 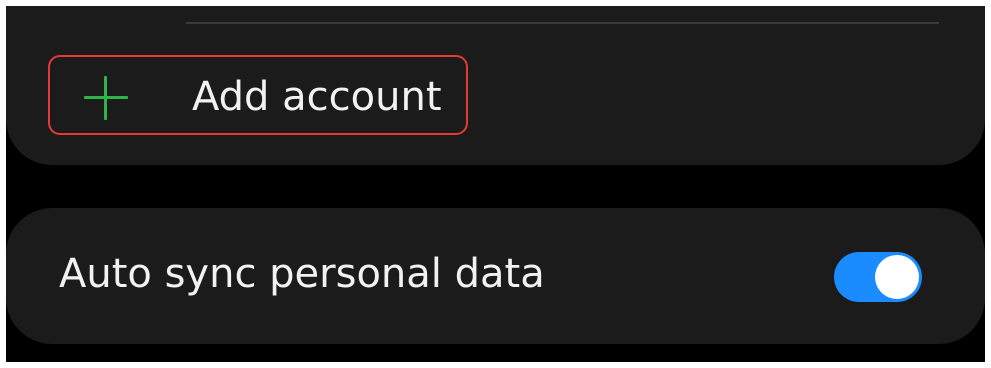 I want to click on add-account-label: Add account, so click(x=317, y=97).